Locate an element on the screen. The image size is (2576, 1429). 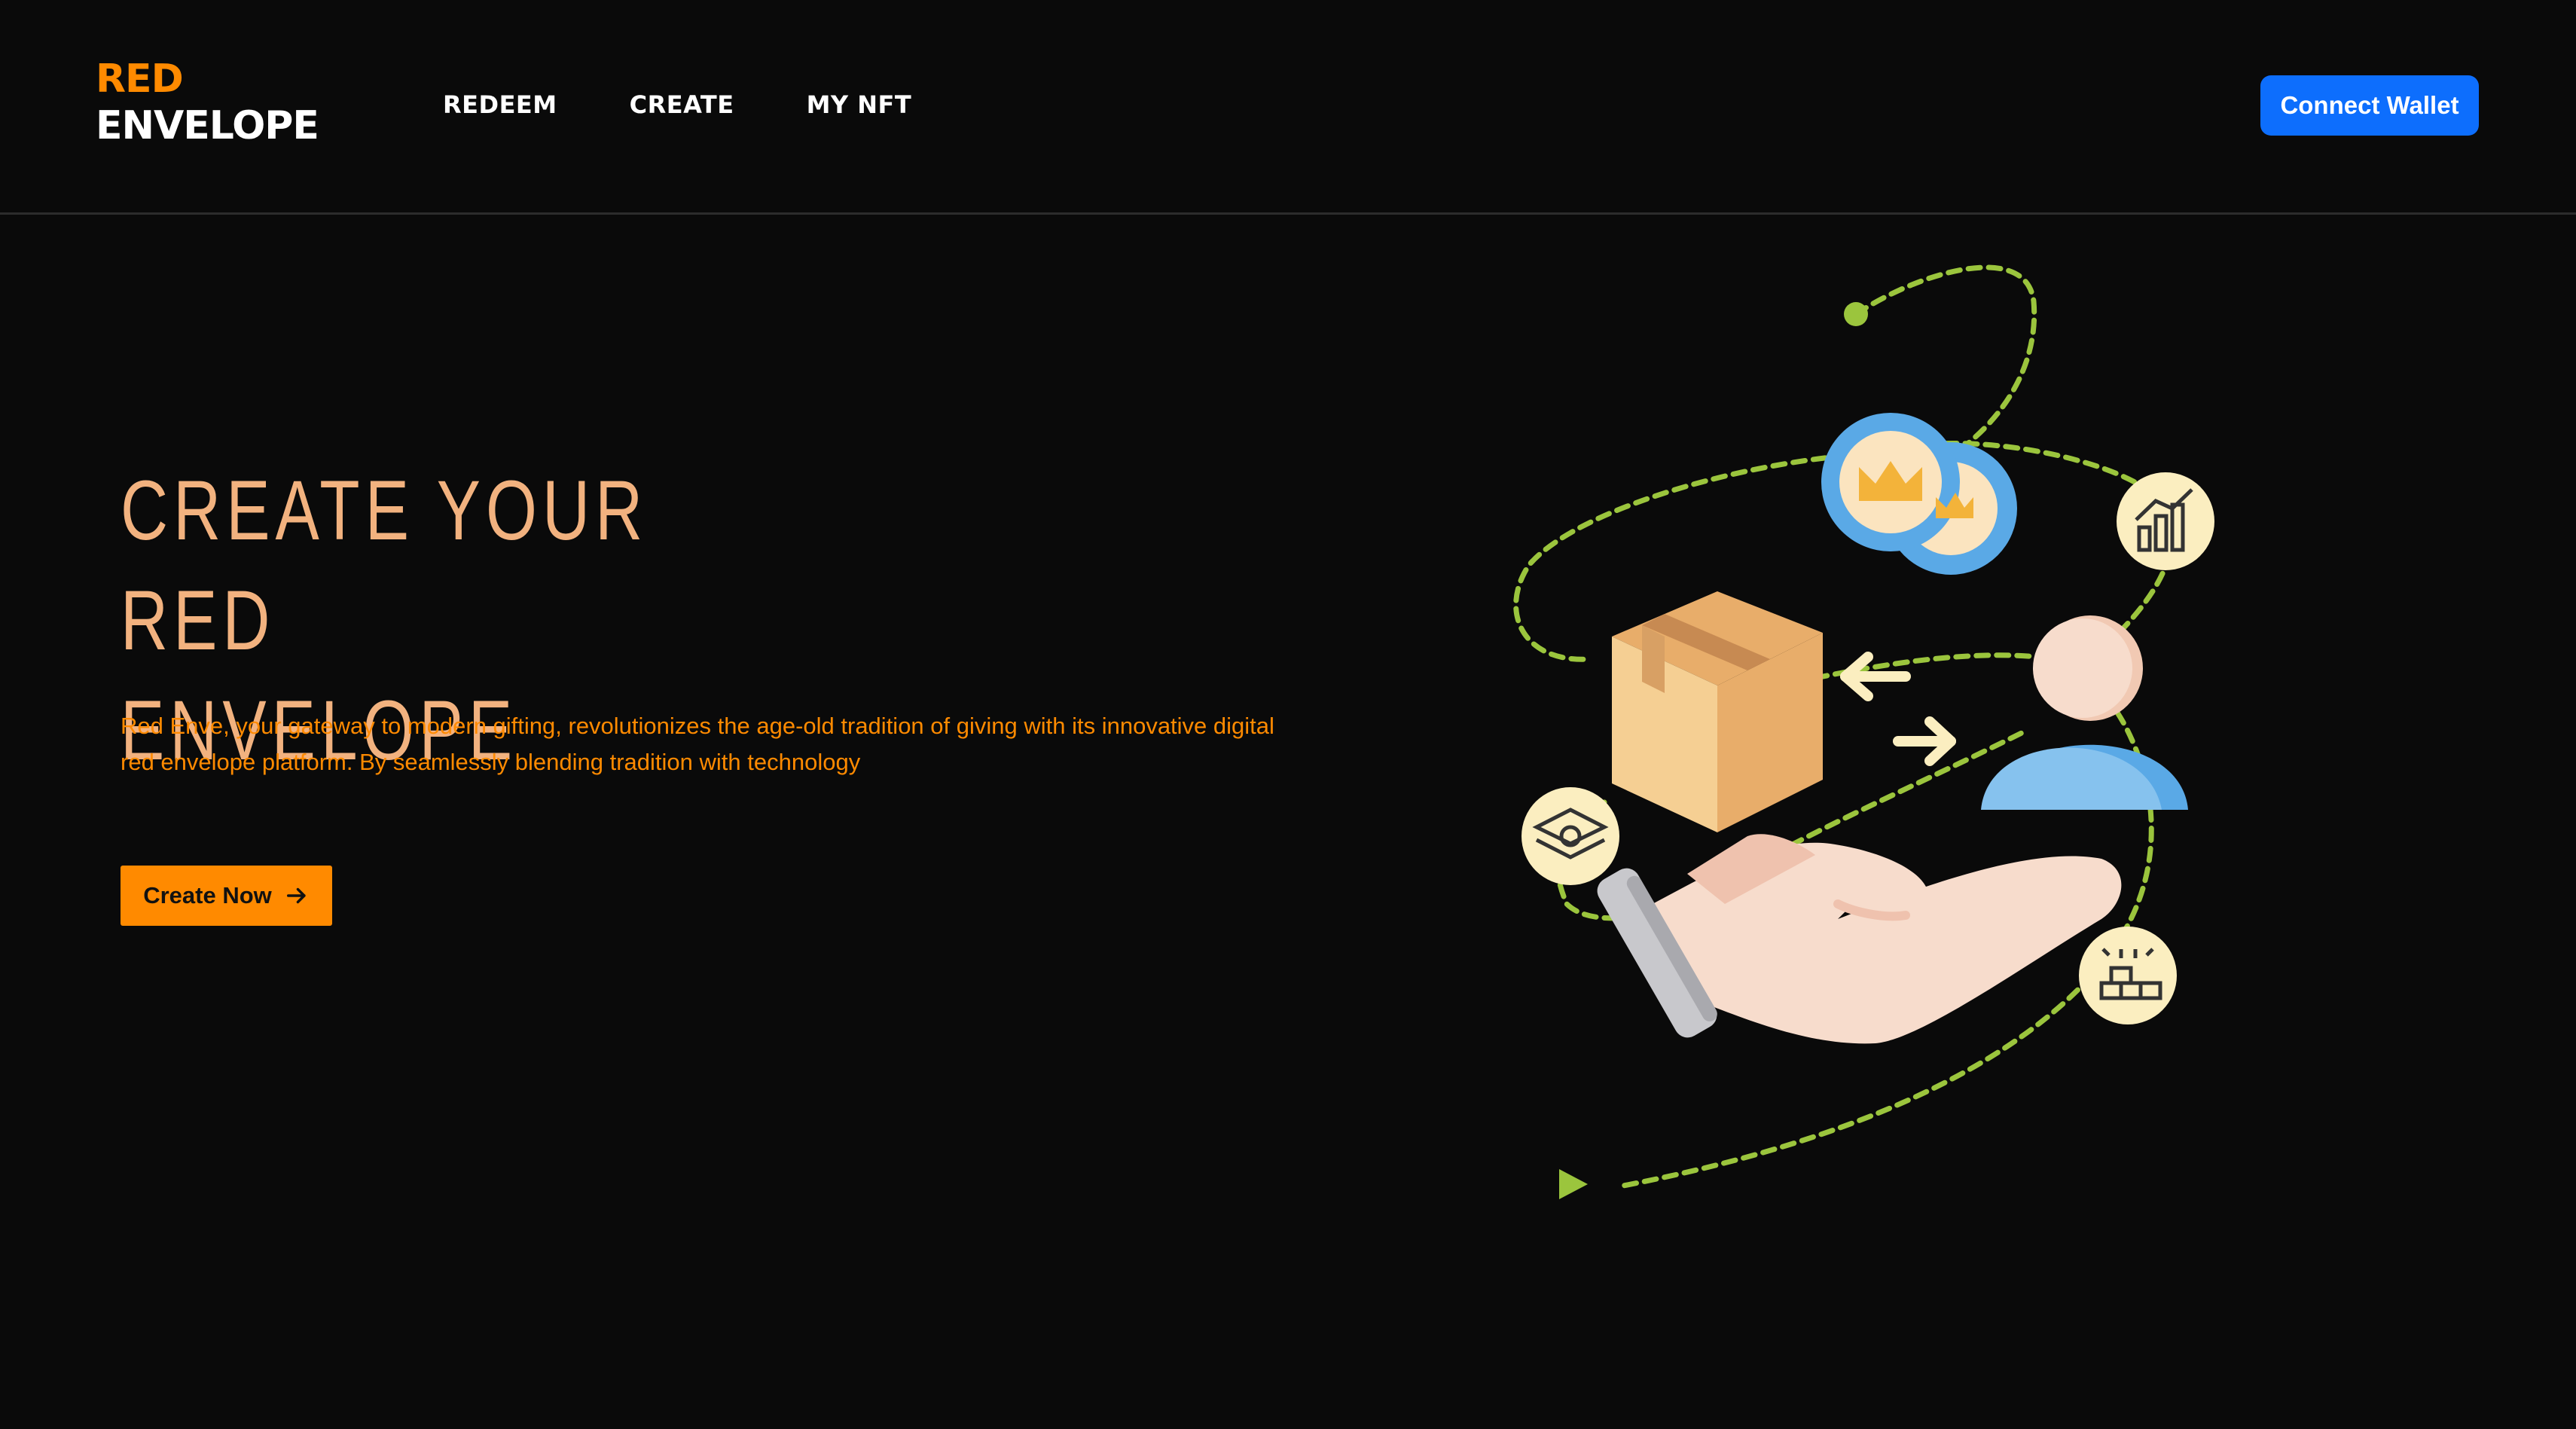
nav-my-nft: MY NFT is located at coordinates (860, 105).